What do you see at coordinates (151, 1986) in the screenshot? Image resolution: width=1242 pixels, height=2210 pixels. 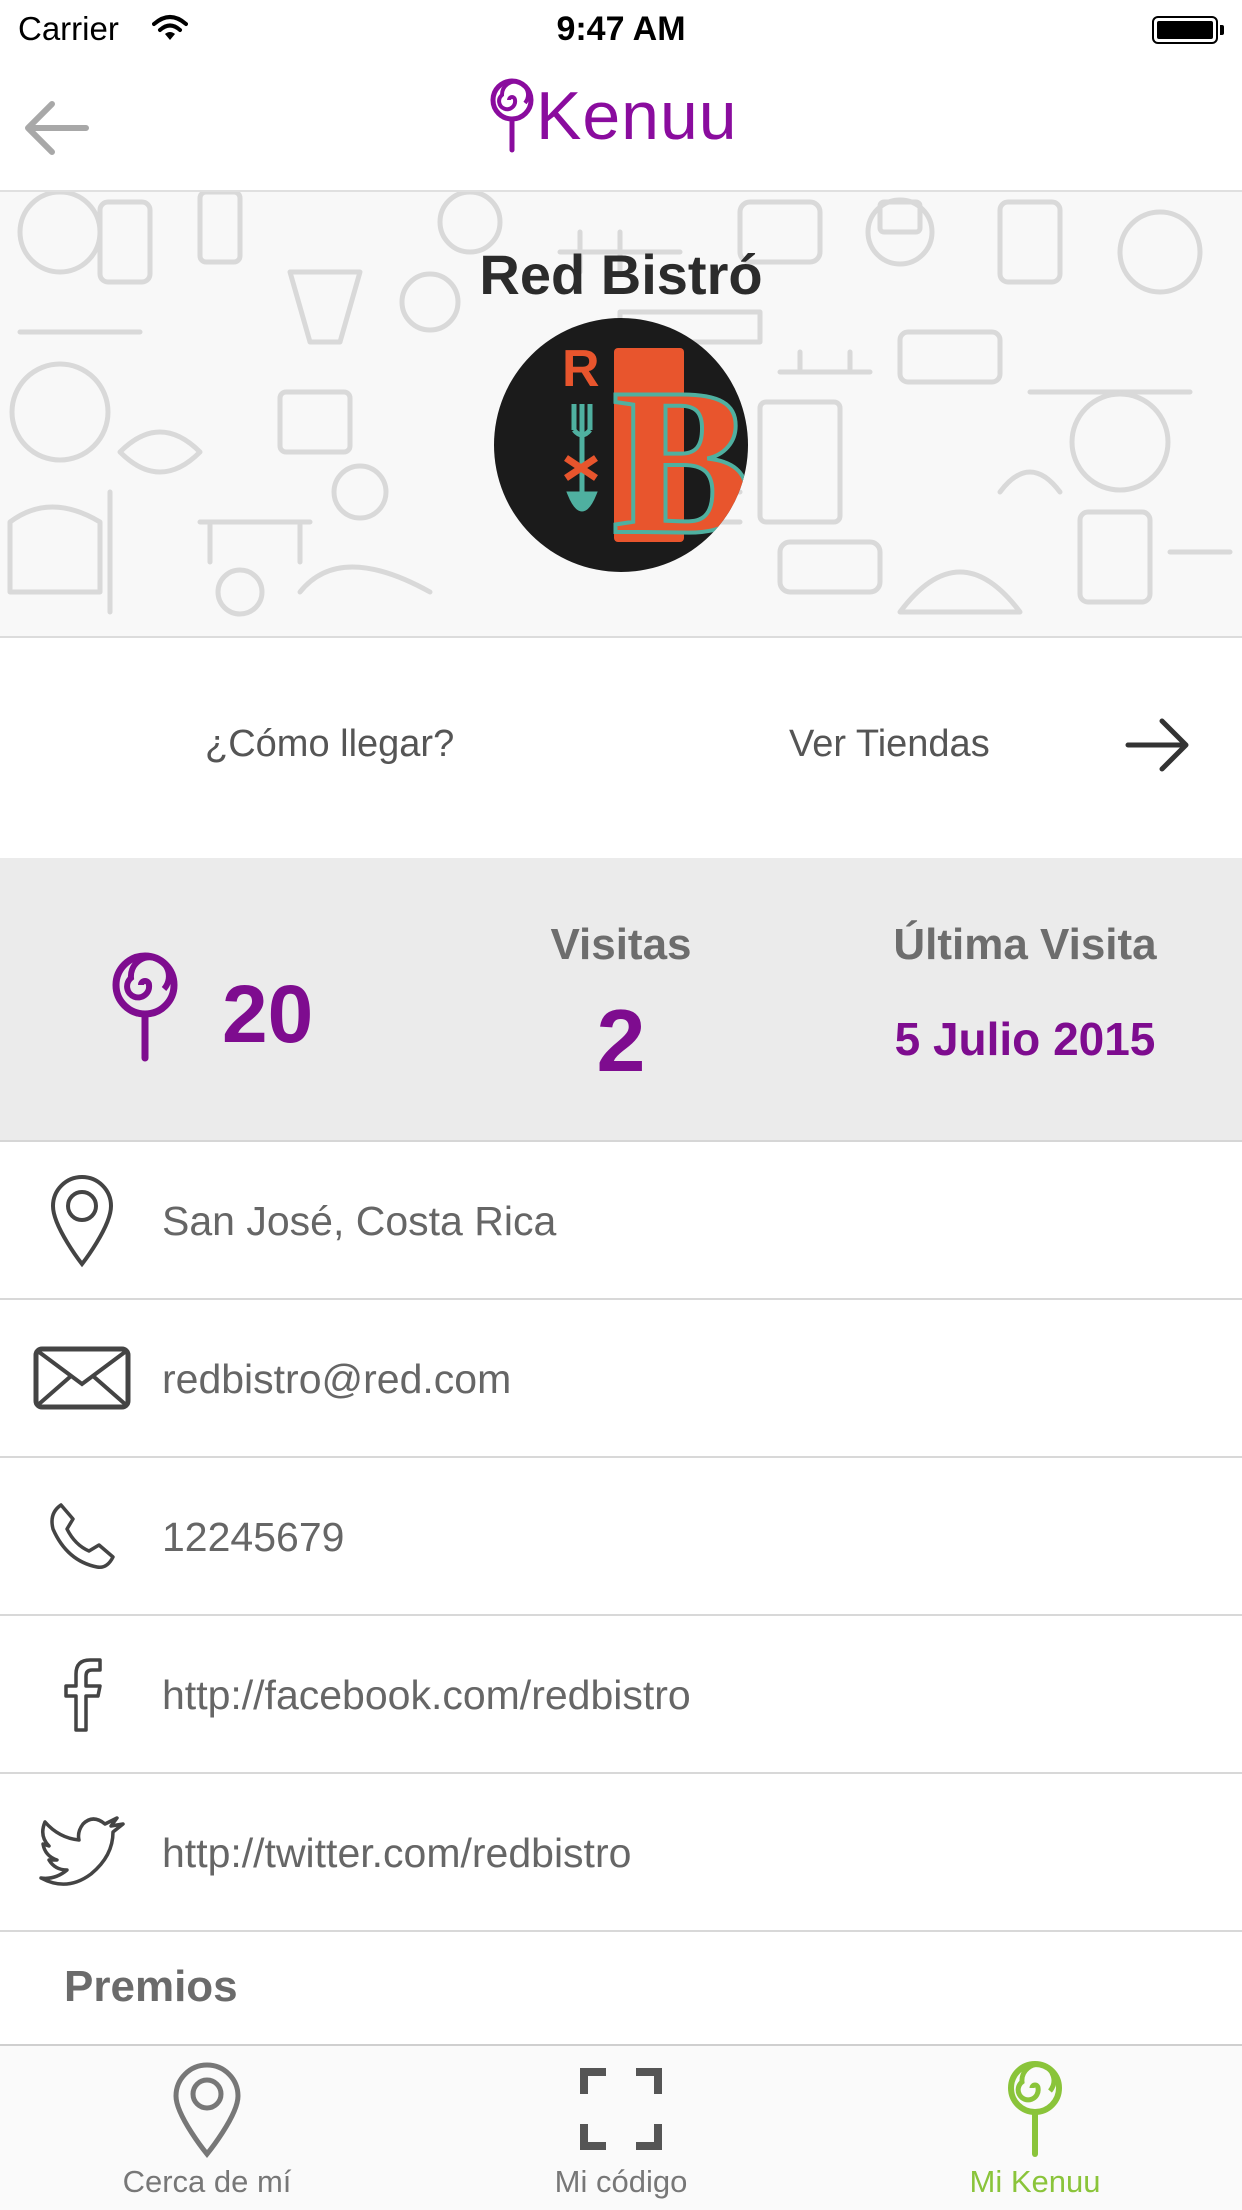 I see `rewards-section-title: Premios` at bounding box center [151, 1986].